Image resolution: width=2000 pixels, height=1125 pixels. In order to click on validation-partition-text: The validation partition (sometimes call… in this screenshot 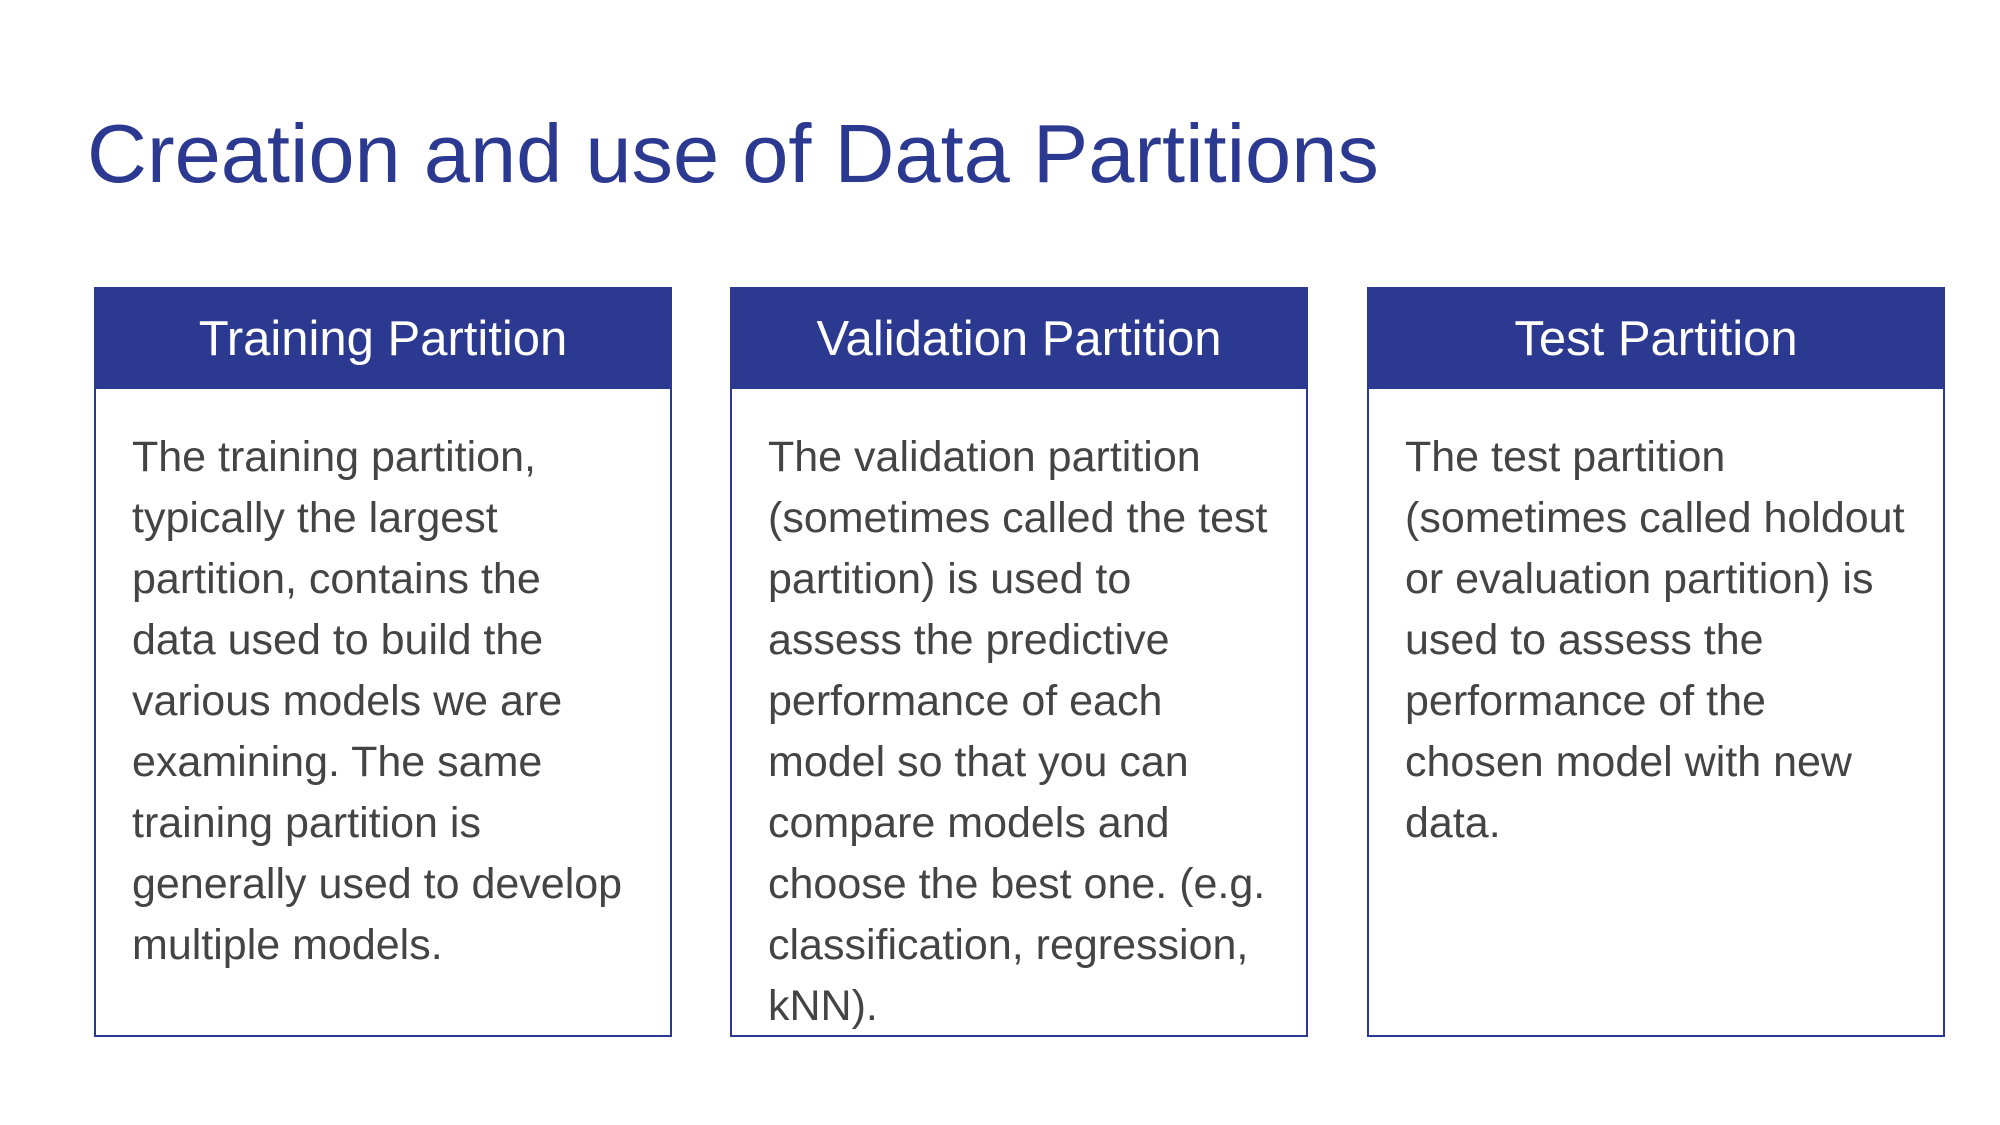, I will do `click(1018, 731)`.